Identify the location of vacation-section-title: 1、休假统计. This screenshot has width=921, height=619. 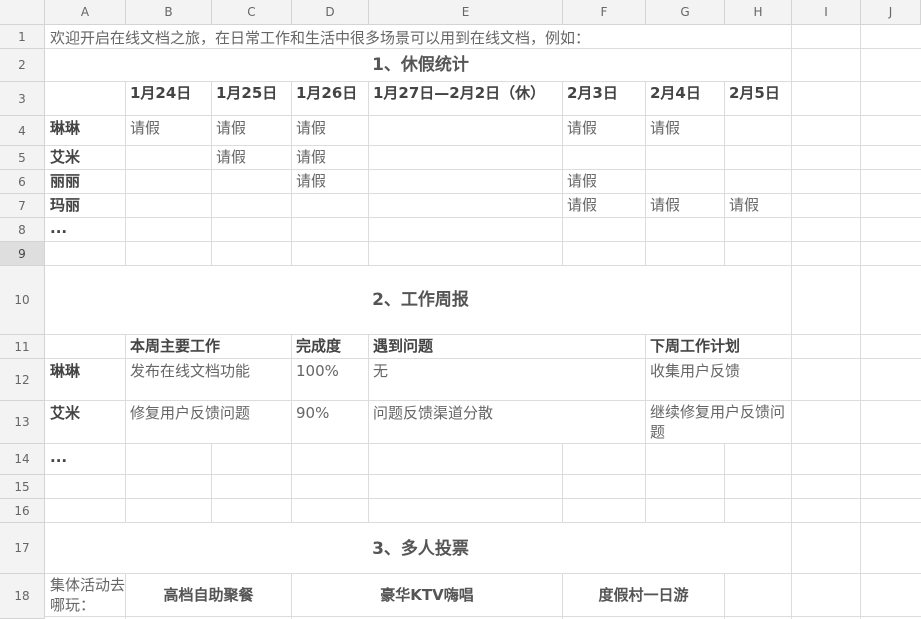
(418, 66).